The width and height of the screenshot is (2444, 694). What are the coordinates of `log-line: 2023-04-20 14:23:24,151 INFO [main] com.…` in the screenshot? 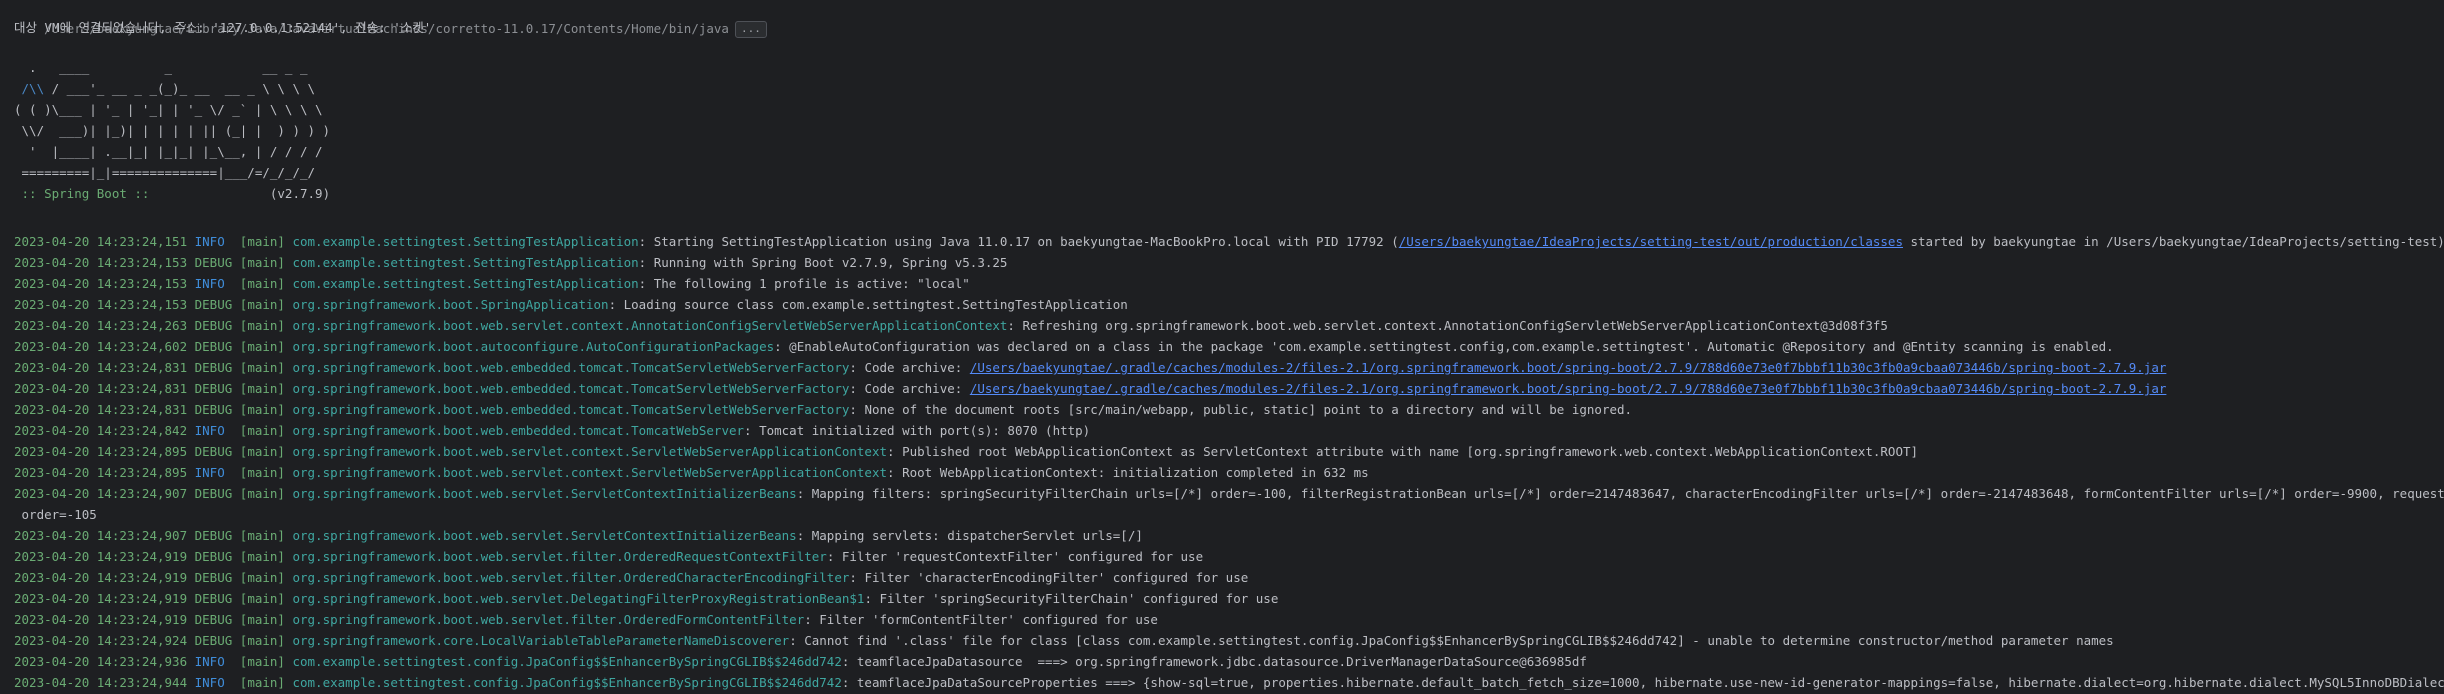 It's located at (1229, 241).